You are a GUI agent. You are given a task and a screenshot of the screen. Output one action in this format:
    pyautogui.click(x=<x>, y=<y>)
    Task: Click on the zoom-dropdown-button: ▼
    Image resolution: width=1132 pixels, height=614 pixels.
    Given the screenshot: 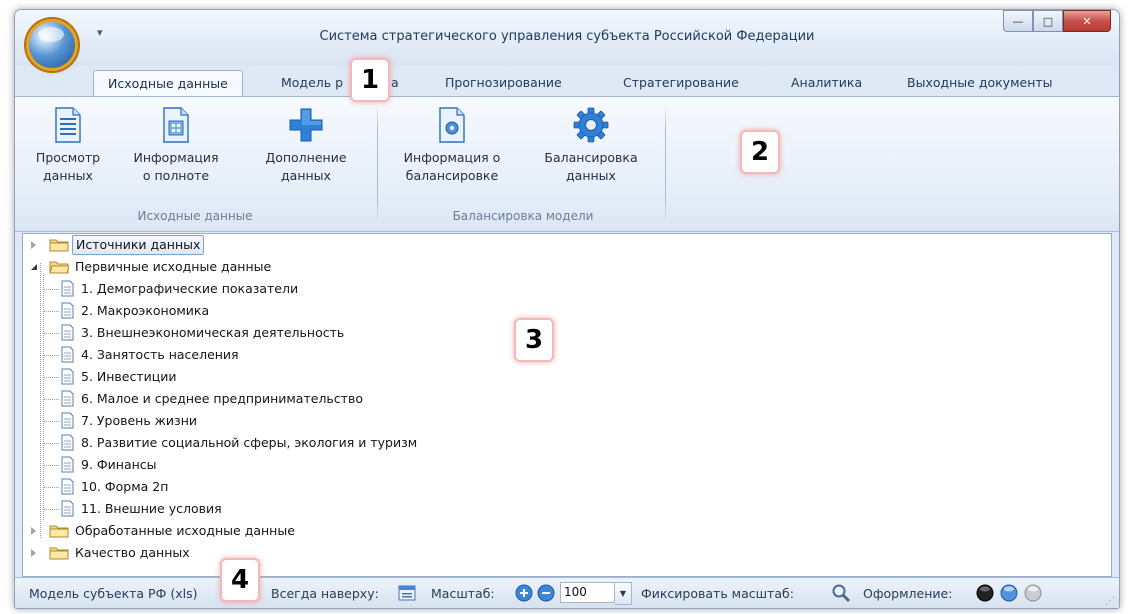 What is the action you would take?
    pyautogui.click(x=623, y=593)
    